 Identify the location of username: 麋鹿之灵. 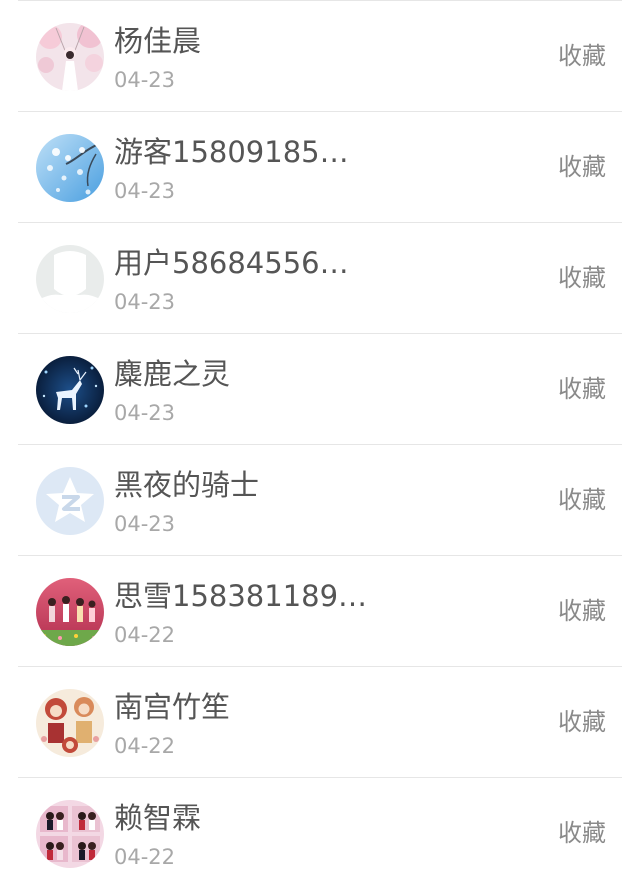
(172, 374).